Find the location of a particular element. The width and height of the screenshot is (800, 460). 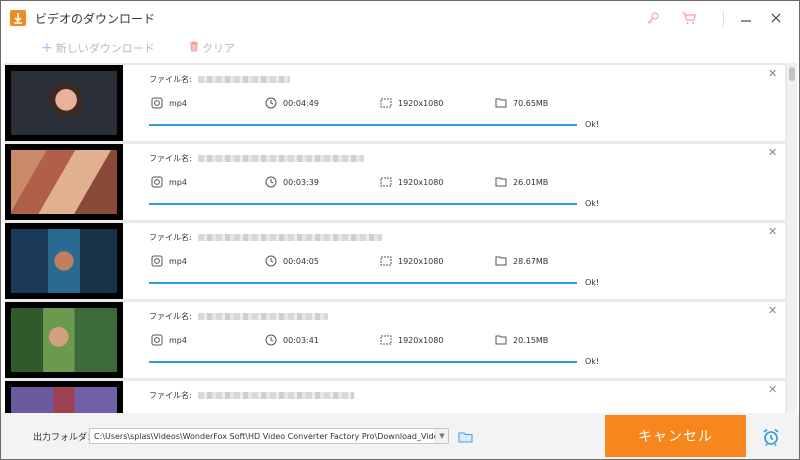

output-folder-label: 出力フォルダ： is located at coordinates (65, 438).